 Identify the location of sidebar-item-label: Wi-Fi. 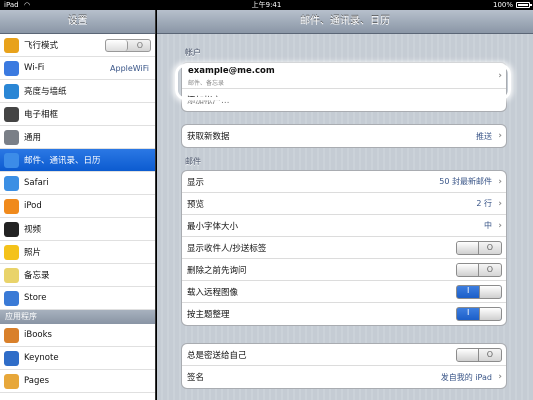
(34, 68).